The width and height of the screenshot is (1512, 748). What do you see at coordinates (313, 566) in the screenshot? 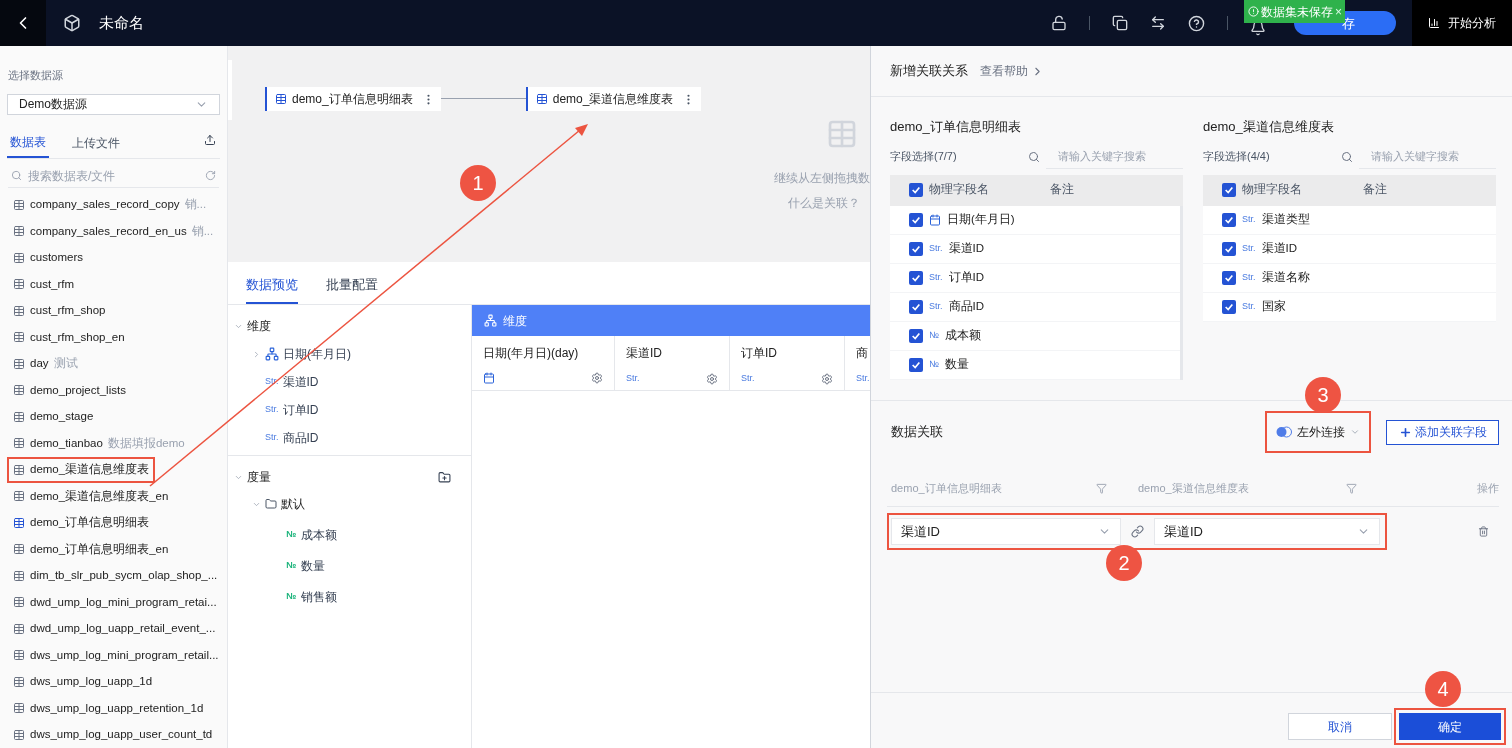
I see `measure-field: 数量` at bounding box center [313, 566].